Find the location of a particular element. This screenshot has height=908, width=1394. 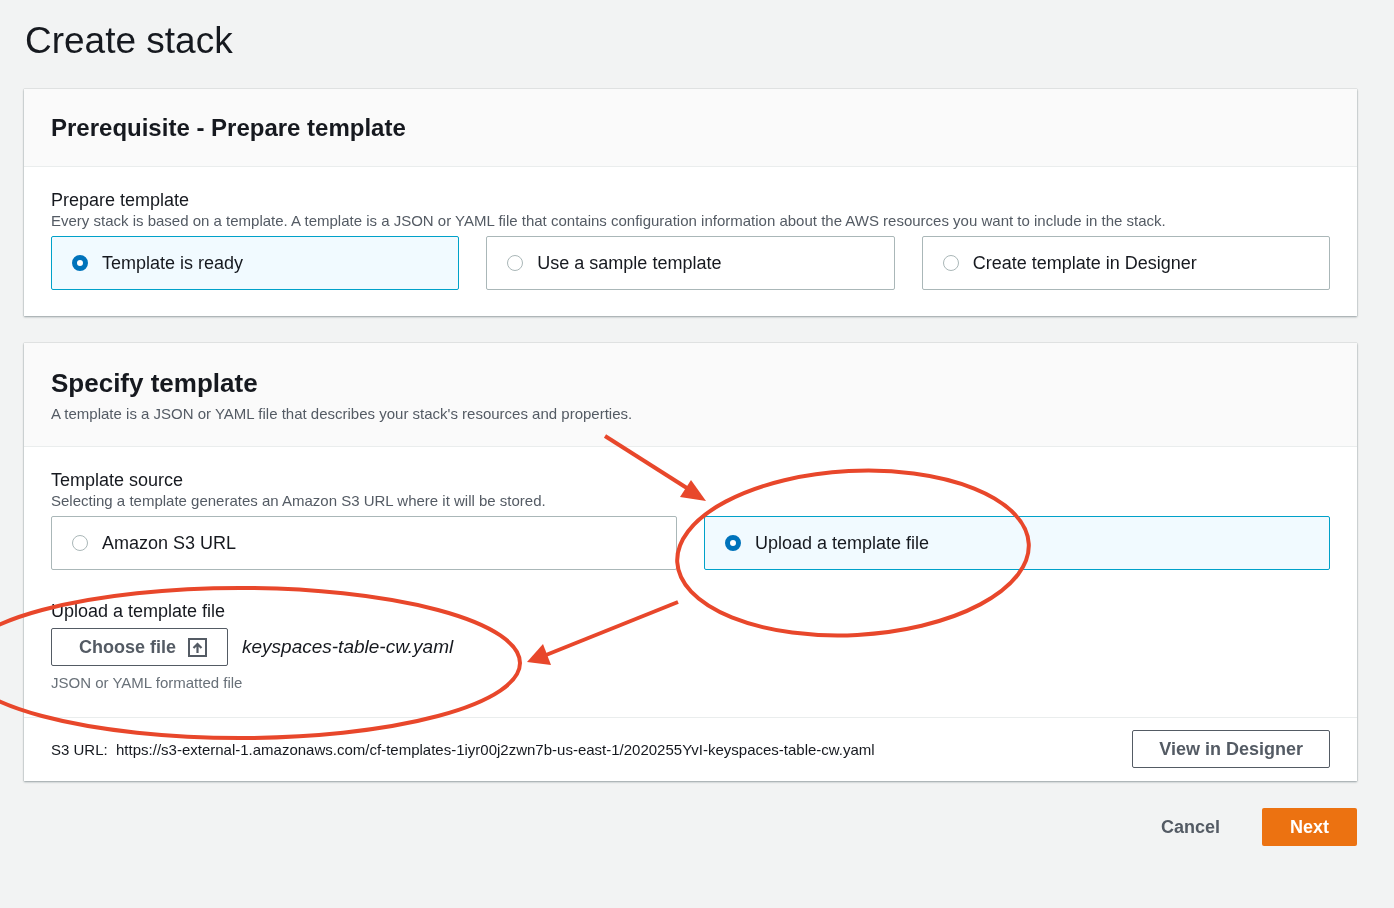

panel-title: Prerequisite - Prepare template is located at coordinates (229, 127).